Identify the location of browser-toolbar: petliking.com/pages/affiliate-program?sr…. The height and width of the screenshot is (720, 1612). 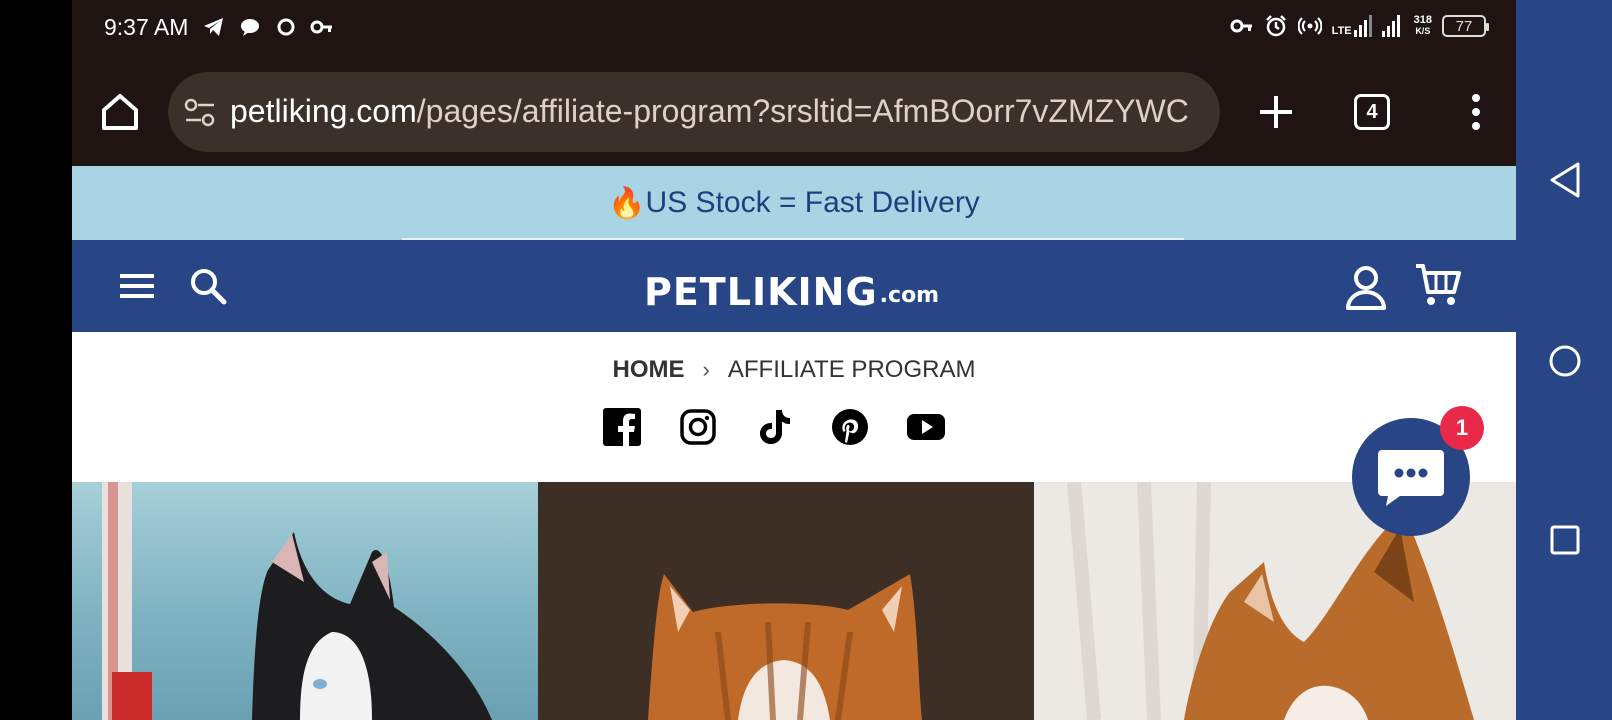
(794, 111).